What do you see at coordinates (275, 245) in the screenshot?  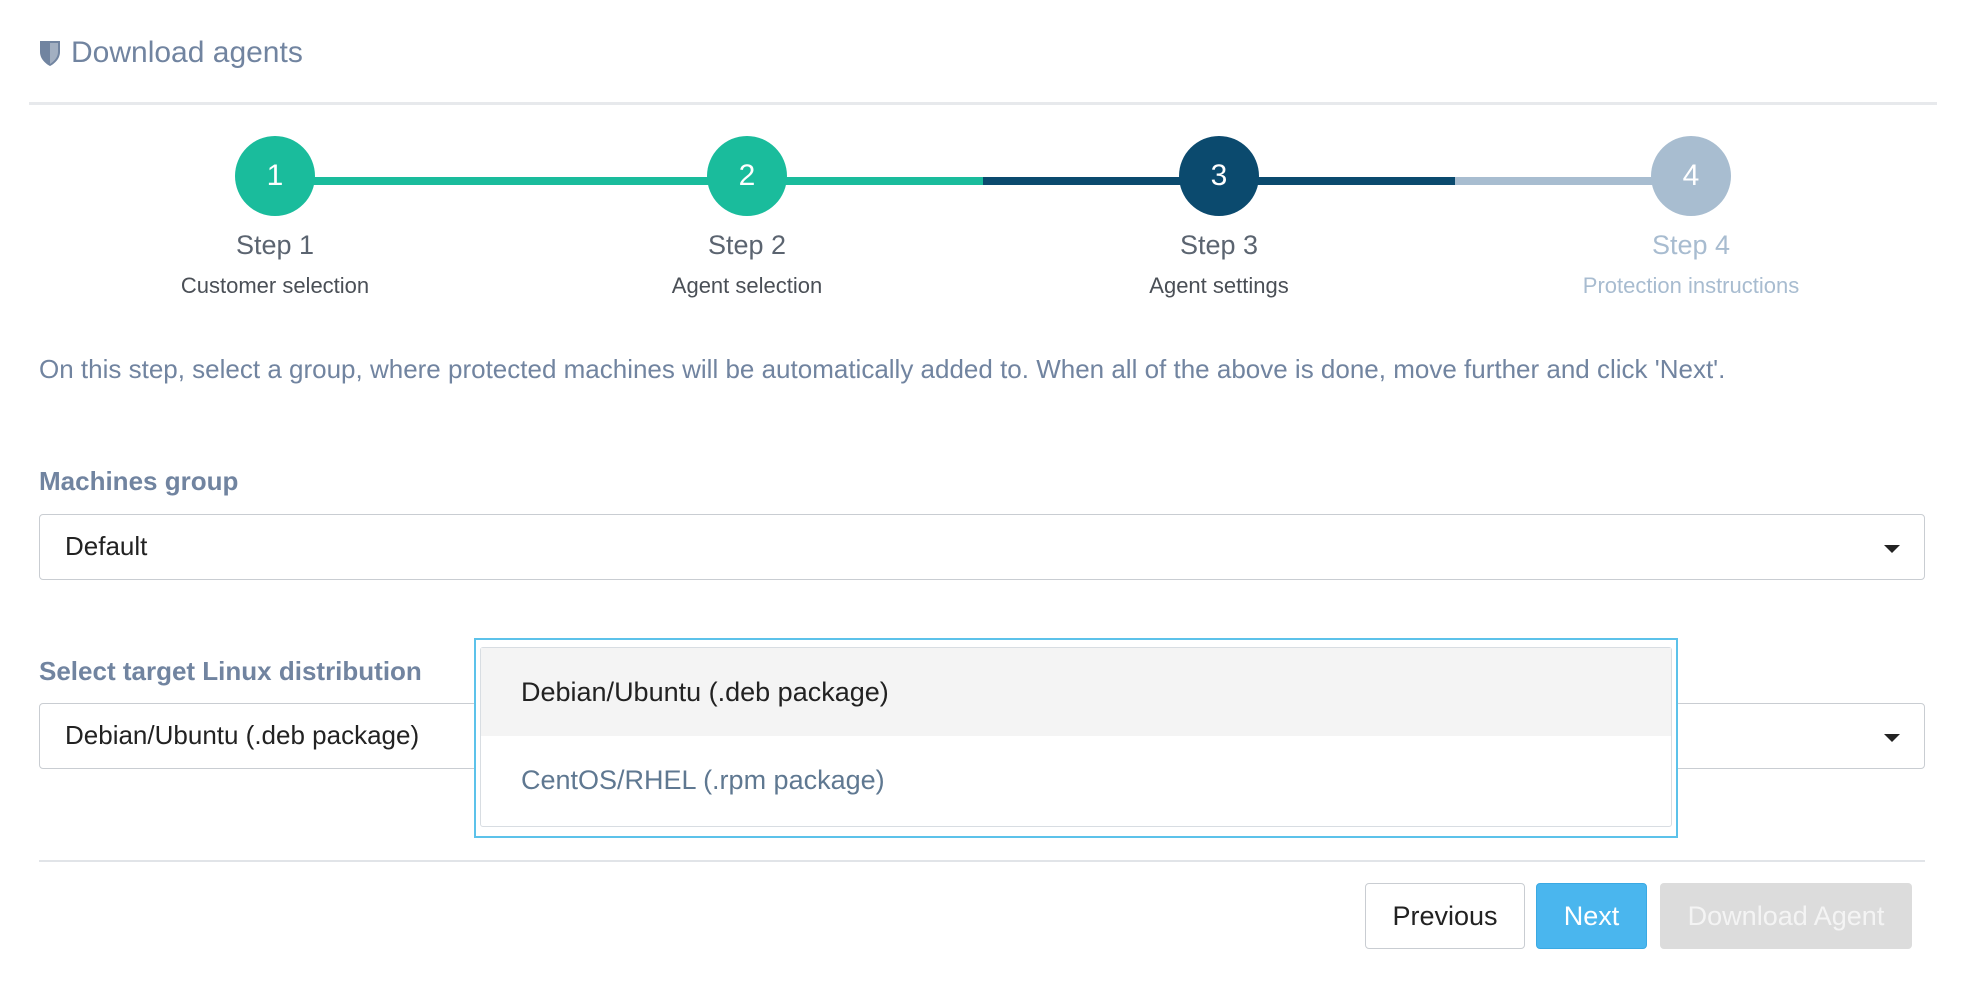 I see `step-1-title: Step 1` at bounding box center [275, 245].